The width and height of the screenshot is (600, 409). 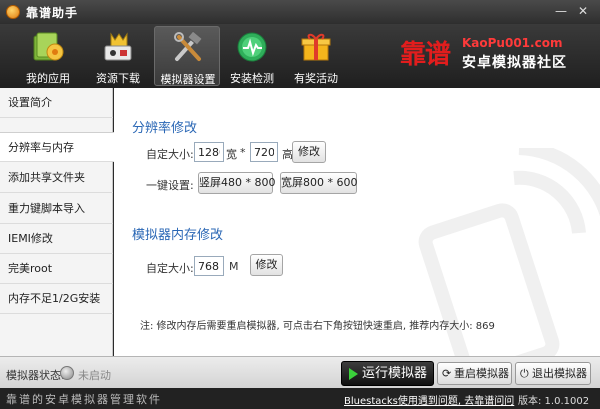 What do you see at coordinates (178, 235) in the screenshot?
I see `memory-section-title: 模拟器内存修改` at bounding box center [178, 235].